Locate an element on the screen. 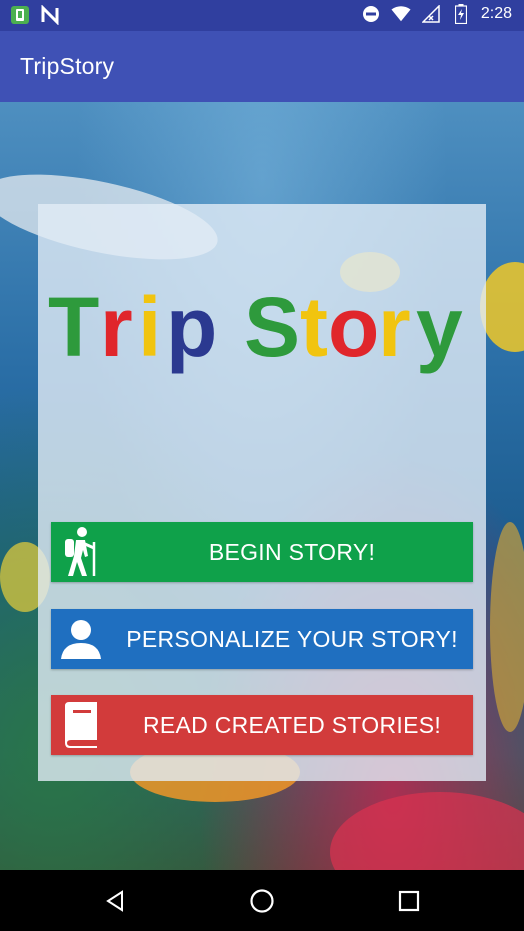 The width and height of the screenshot is (524, 931). app-bar: TripStory is located at coordinates (262, 66).